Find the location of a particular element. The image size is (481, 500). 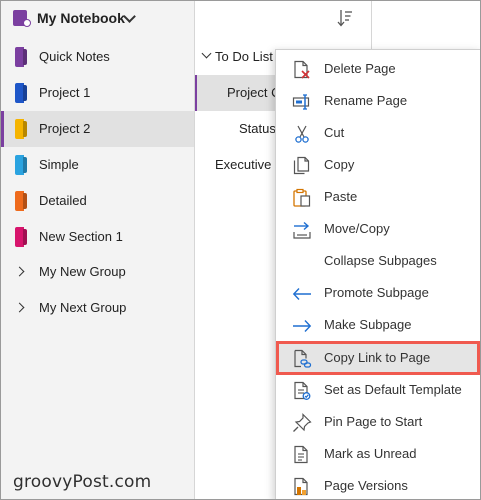

menu-item-move-copy: Move/Copy is located at coordinates (378, 229).